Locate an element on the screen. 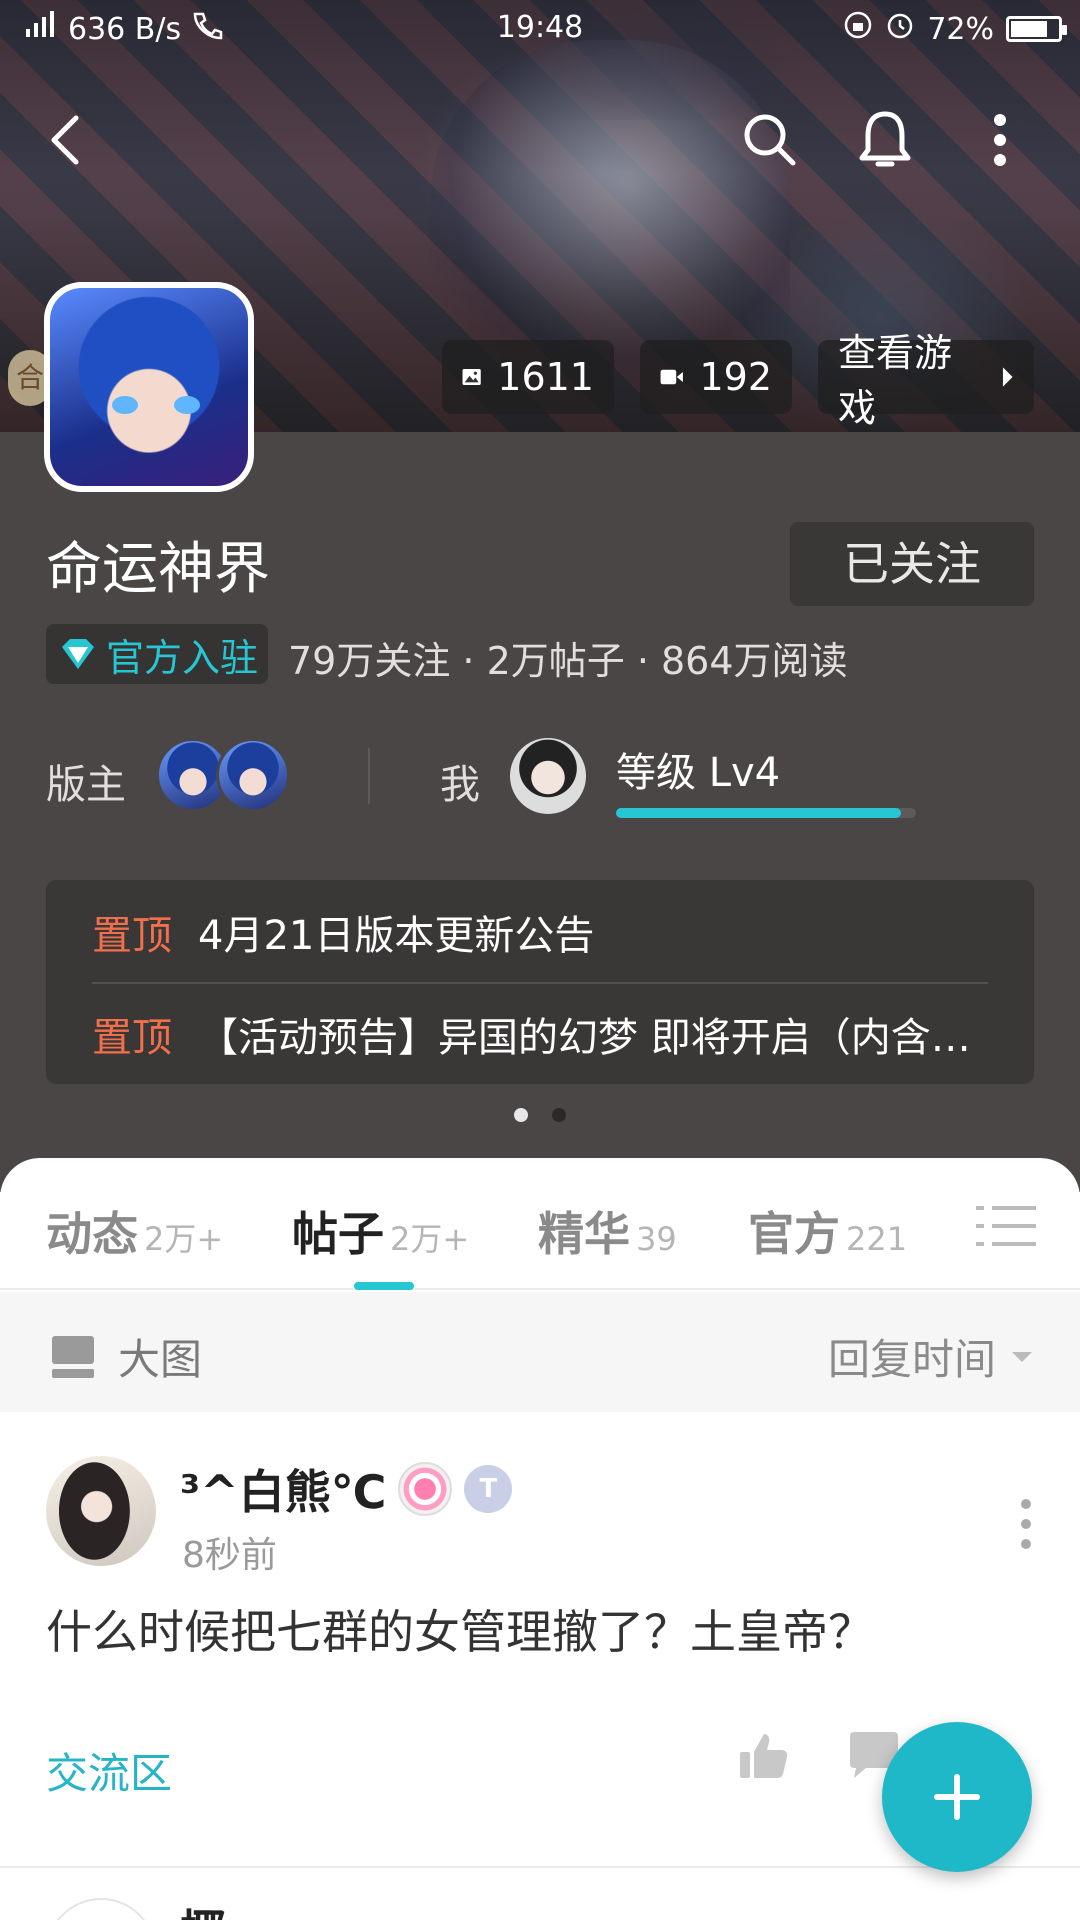  battery-percent: 72% is located at coordinates (960, 29).